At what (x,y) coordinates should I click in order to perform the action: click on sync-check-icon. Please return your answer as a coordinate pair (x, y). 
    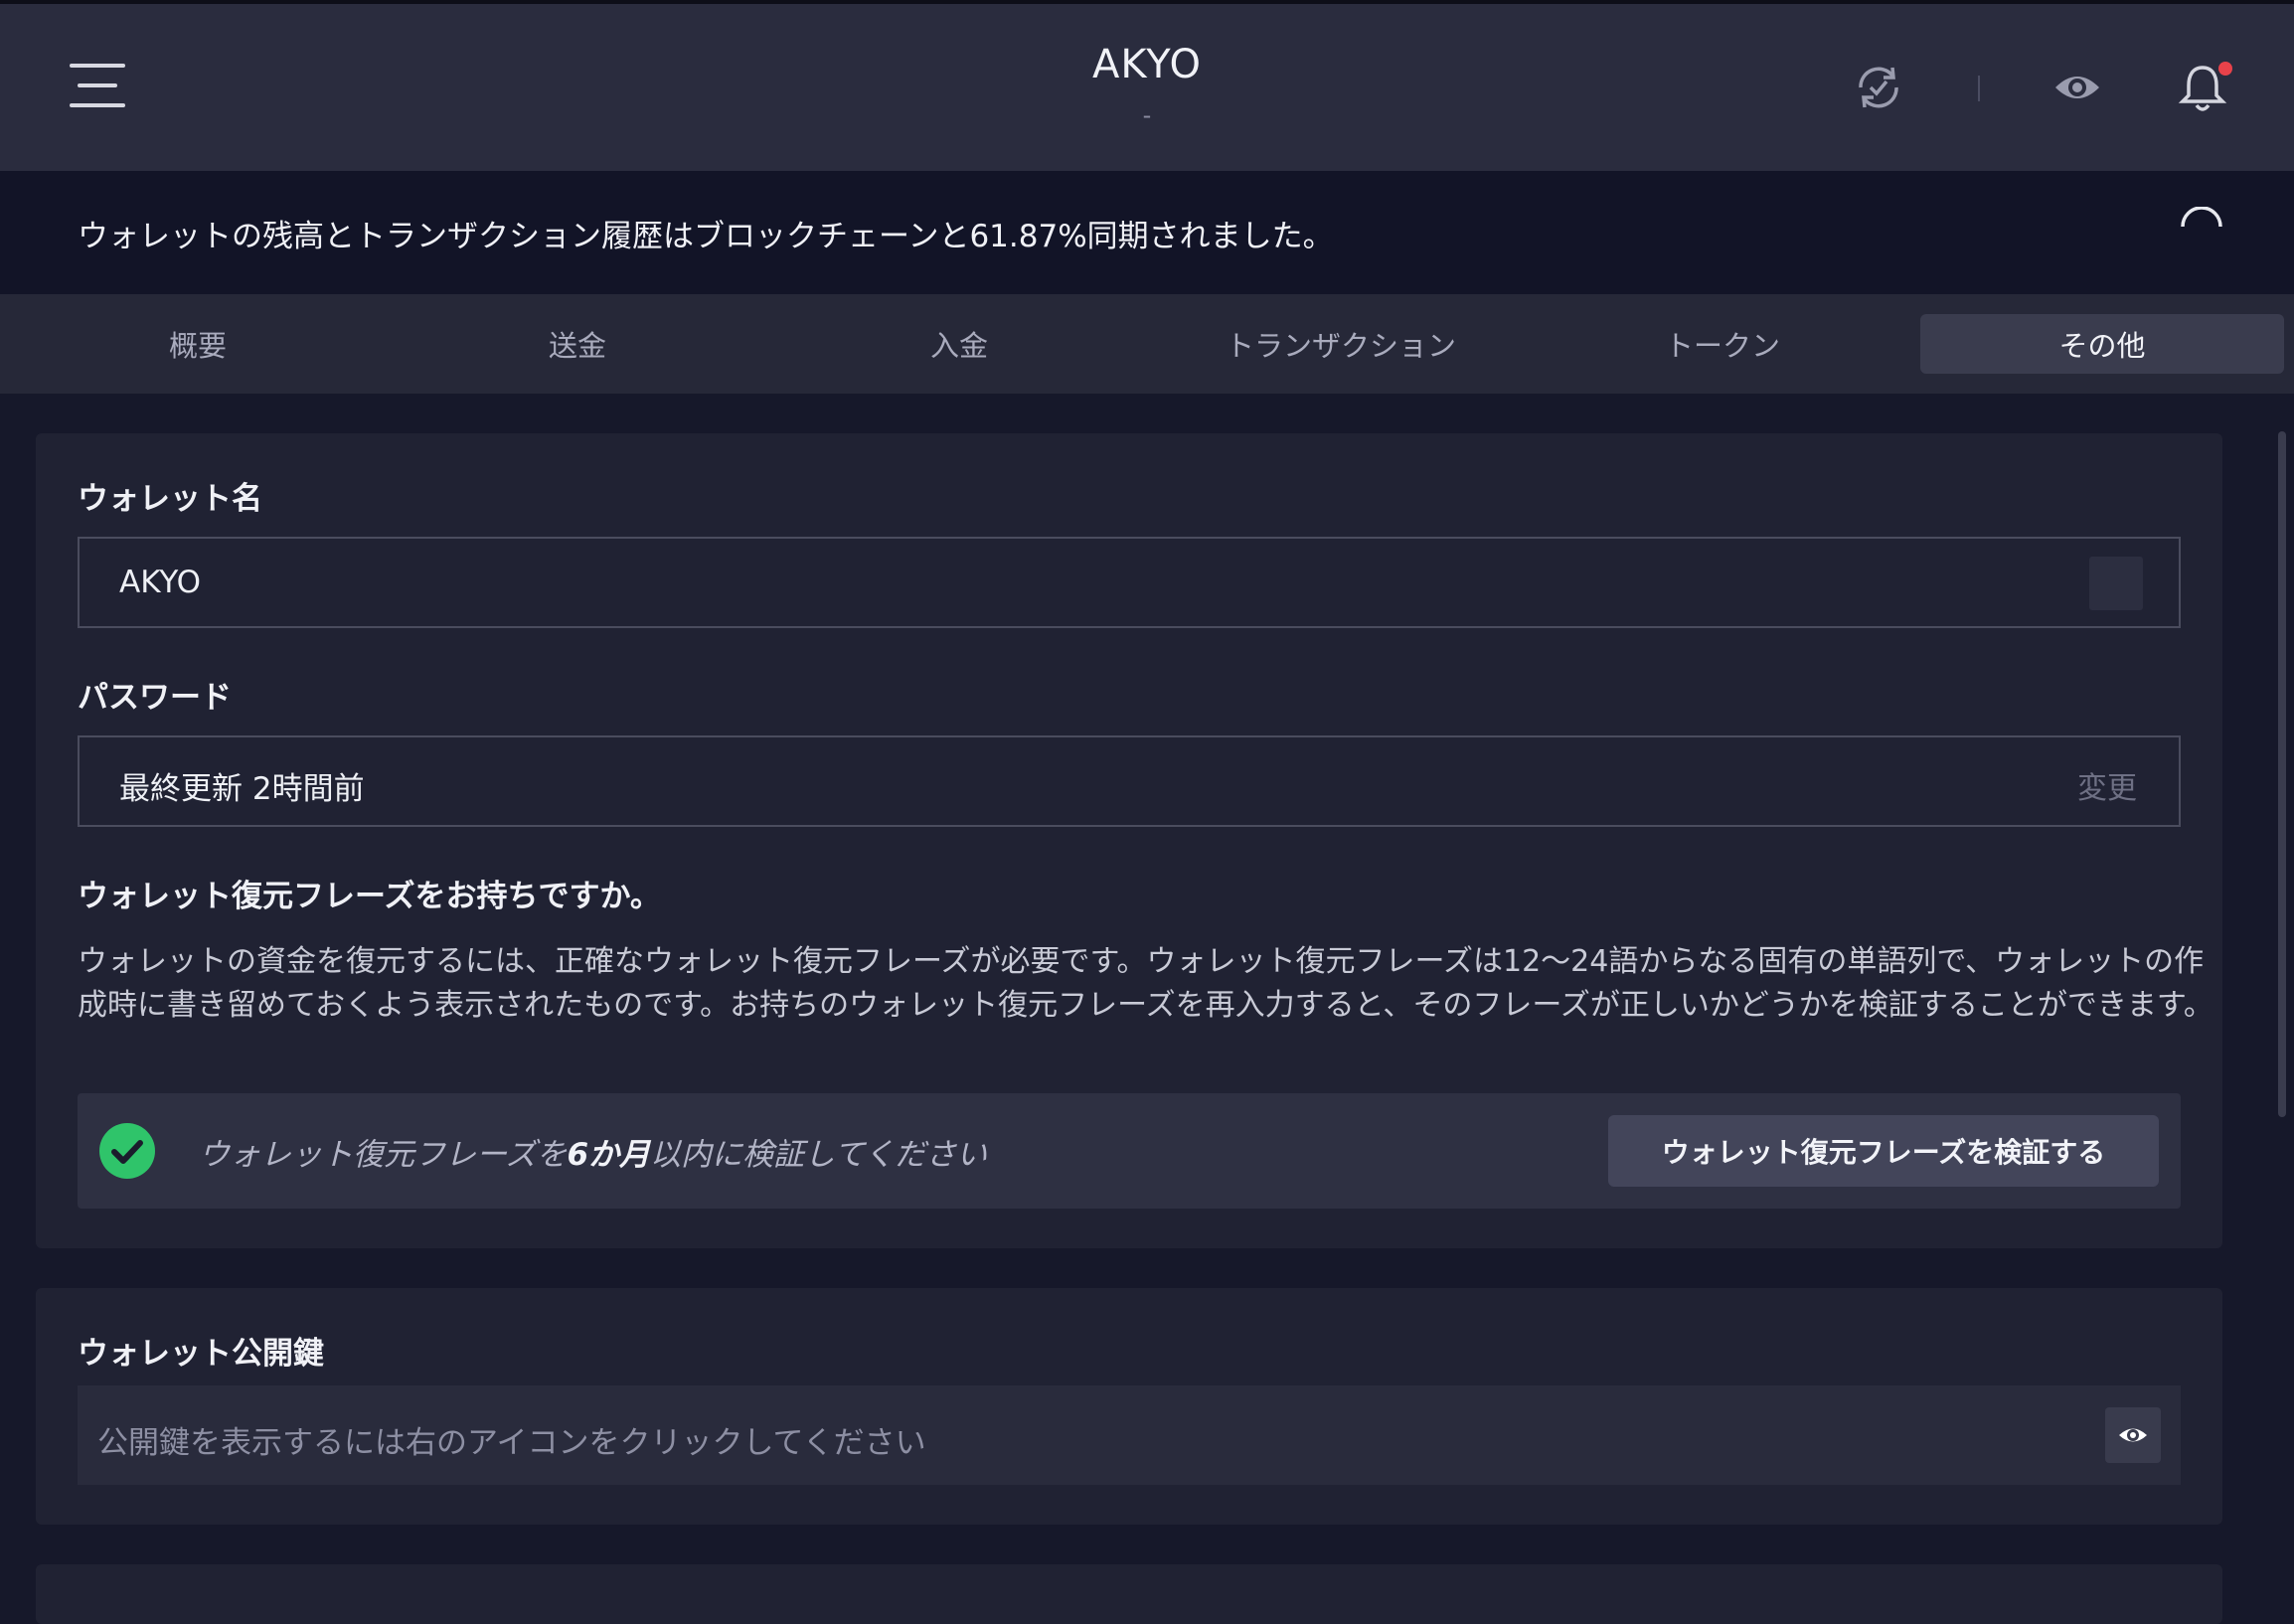
    Looking at the image, I should click on (1878, 87).